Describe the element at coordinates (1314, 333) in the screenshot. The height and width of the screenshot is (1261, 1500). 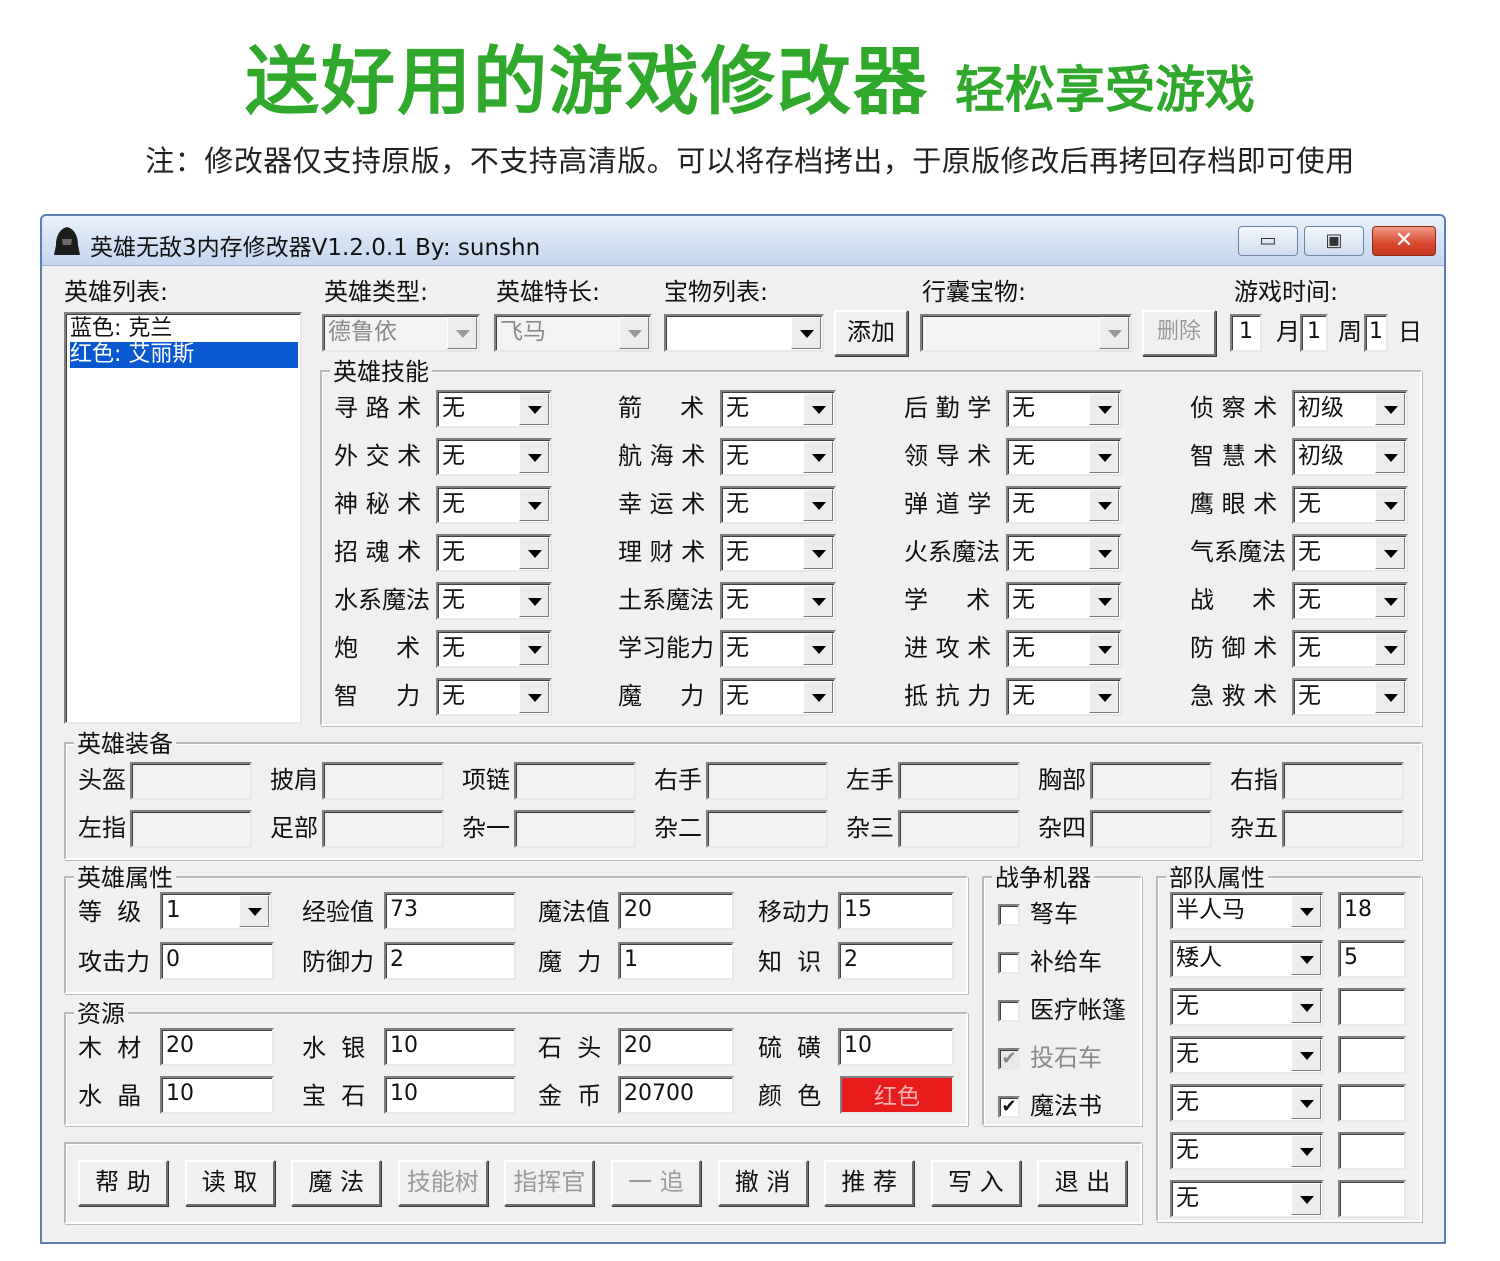
I see `week-field: 1` at that location.